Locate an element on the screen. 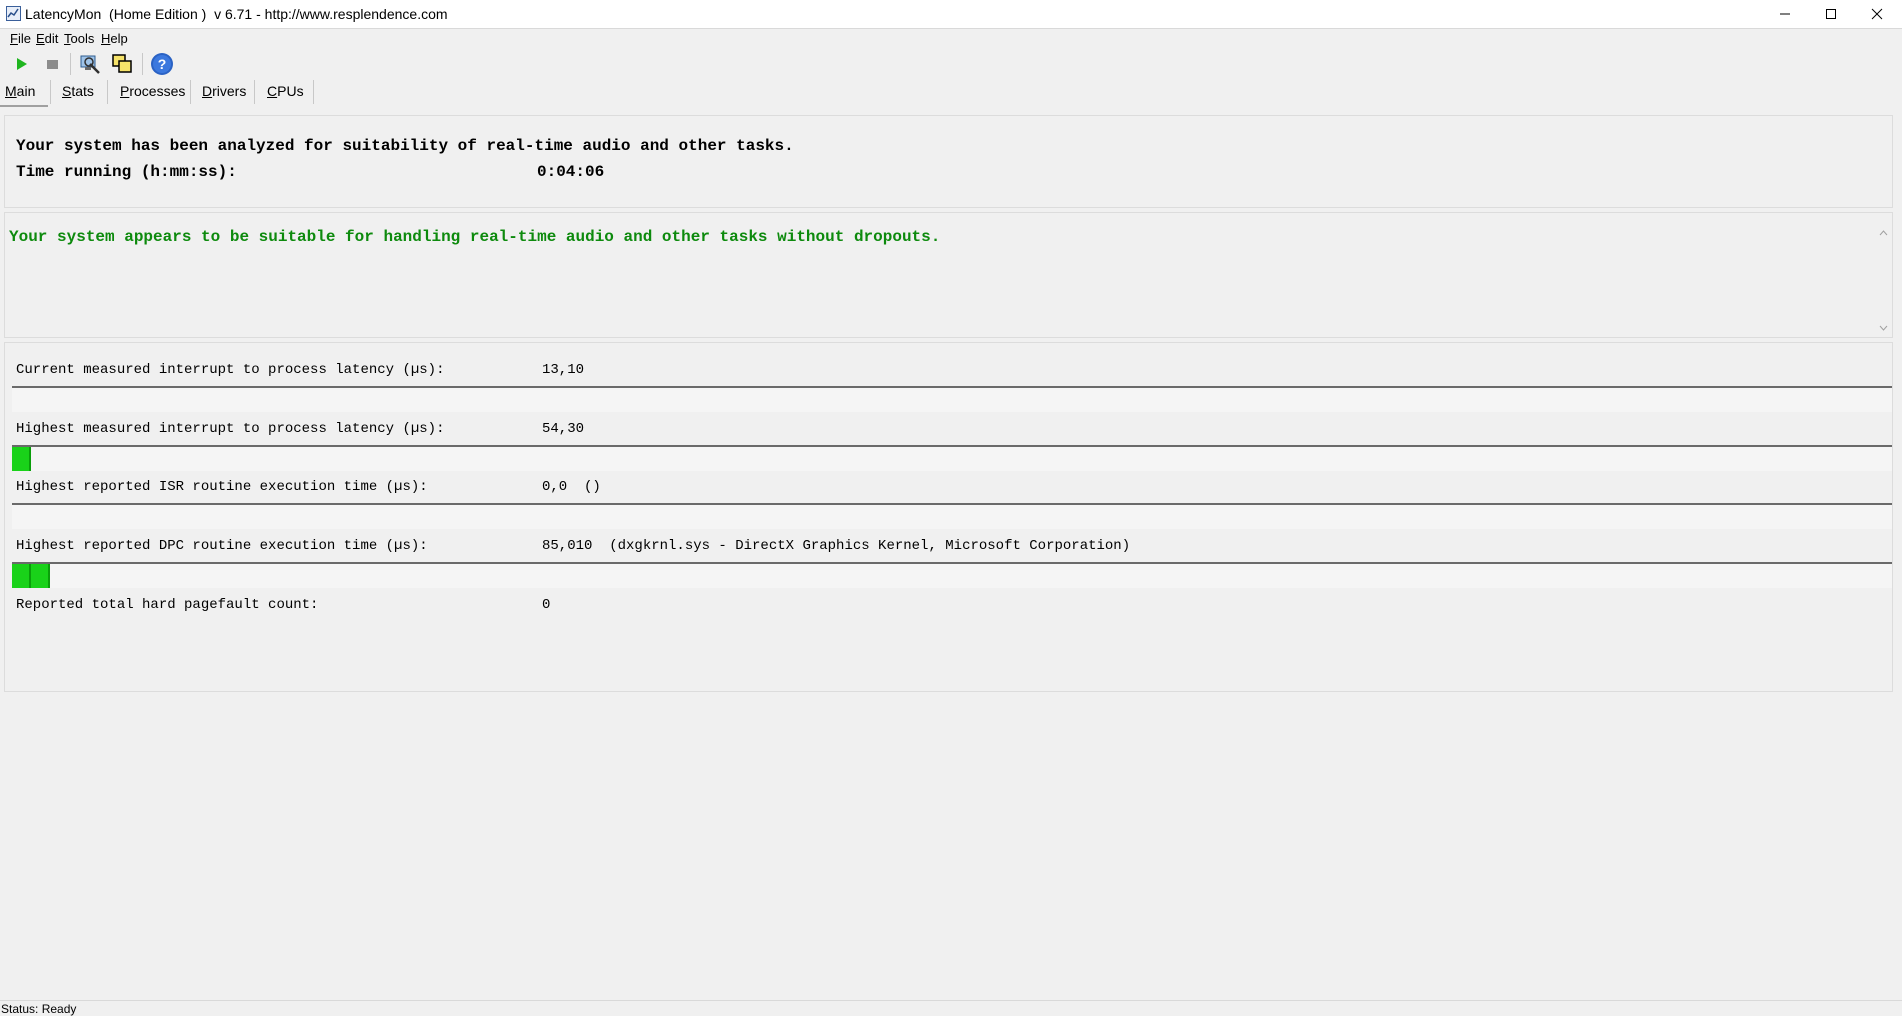 The image size is (1902, 1016). copy-windows-icon is located at coordinates (122, 63).